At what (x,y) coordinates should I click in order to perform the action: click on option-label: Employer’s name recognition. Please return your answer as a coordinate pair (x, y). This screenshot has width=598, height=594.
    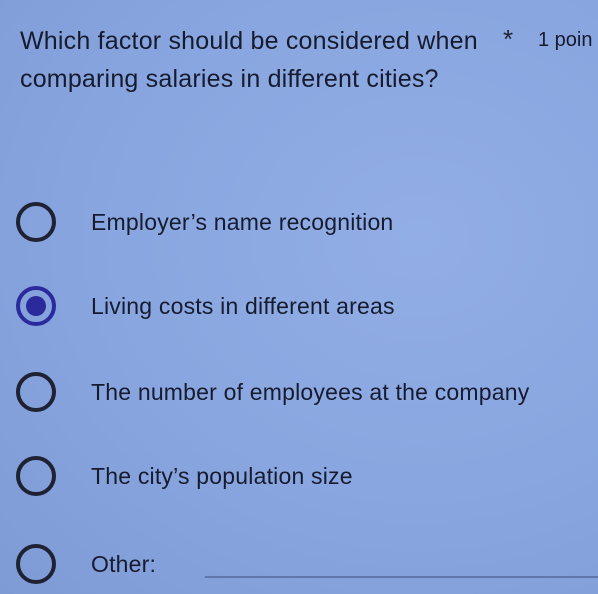
    Looking at the image, I should click on (242, 222).